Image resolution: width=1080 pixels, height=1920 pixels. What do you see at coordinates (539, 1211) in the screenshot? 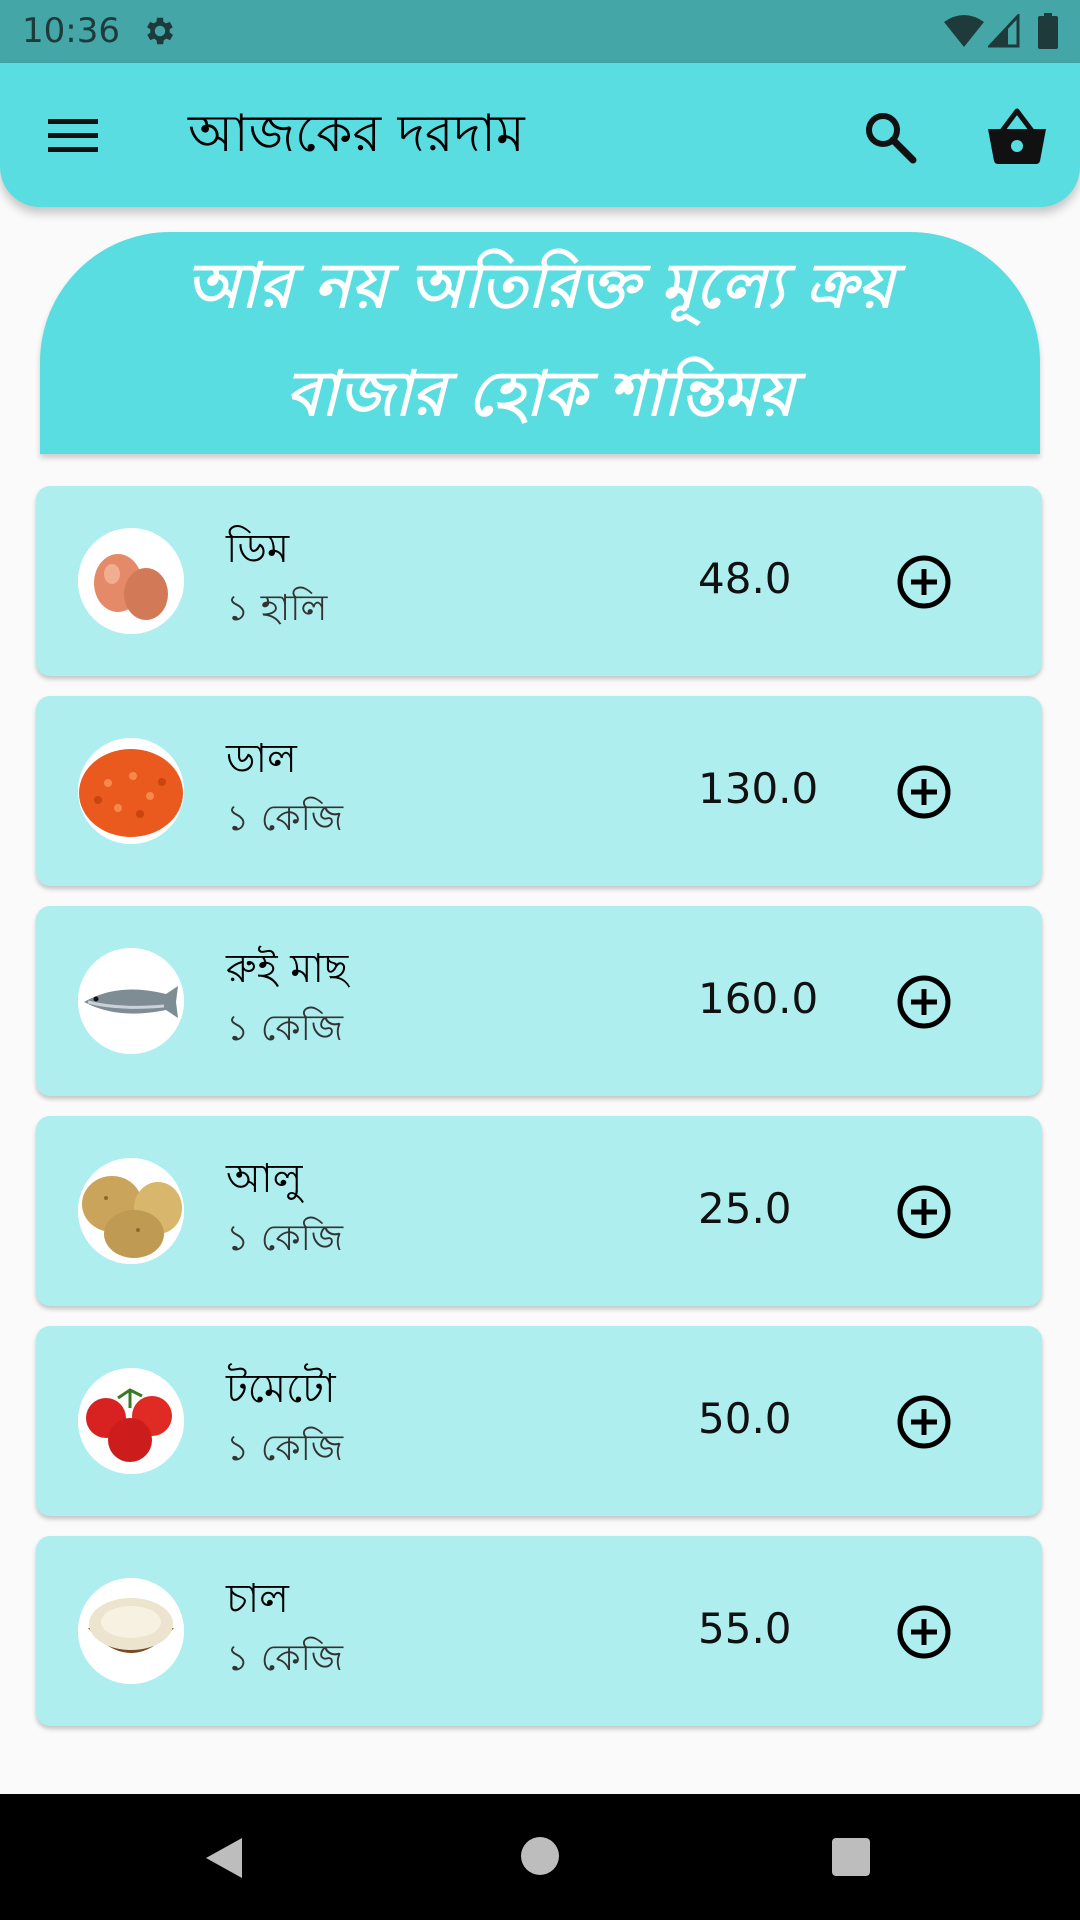
I see `product-card-potato: আলু ১ কেজি 25.0` at bounding box center [539, 1211].